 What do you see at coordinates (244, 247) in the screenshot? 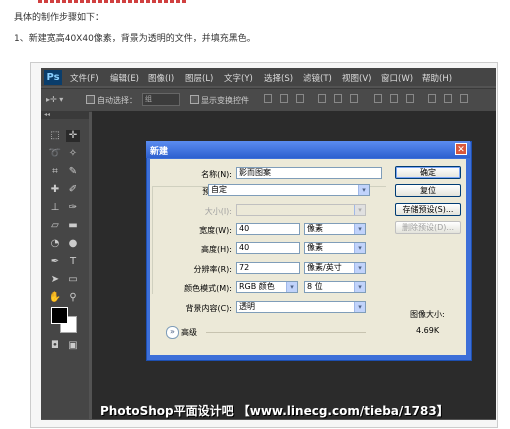
I see `height-value: 40` at bounding box center [244, 247].